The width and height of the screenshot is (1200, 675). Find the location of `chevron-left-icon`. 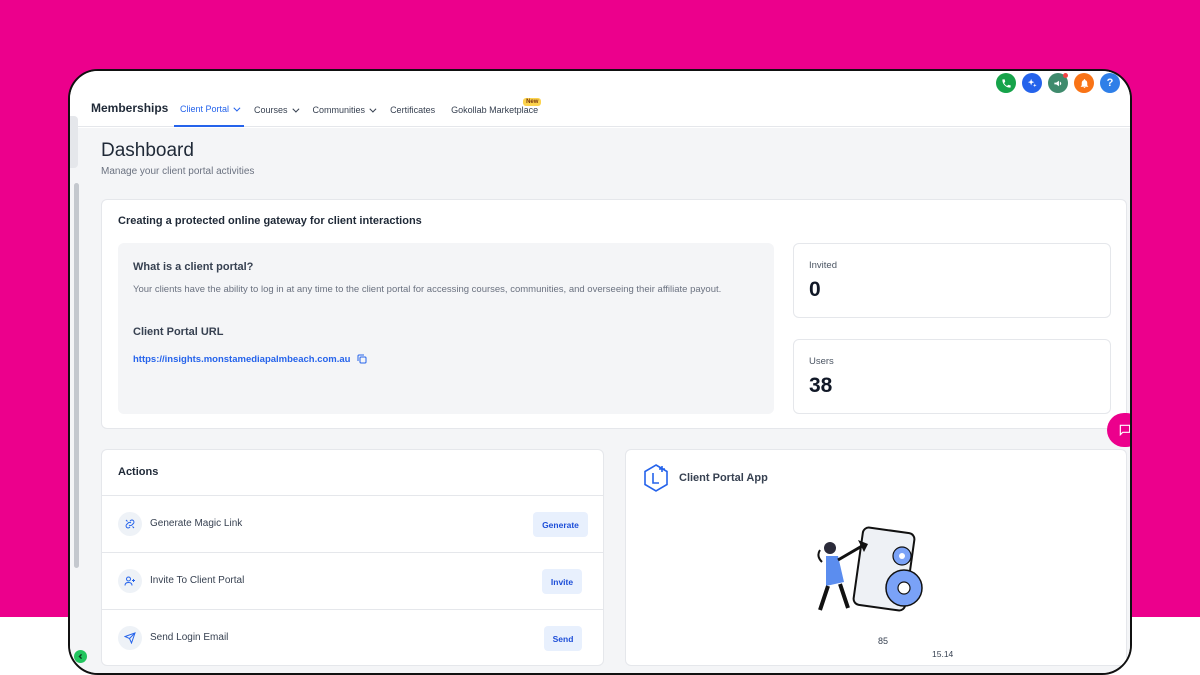

chevron-left-icon is located at coordinates (80, 656).